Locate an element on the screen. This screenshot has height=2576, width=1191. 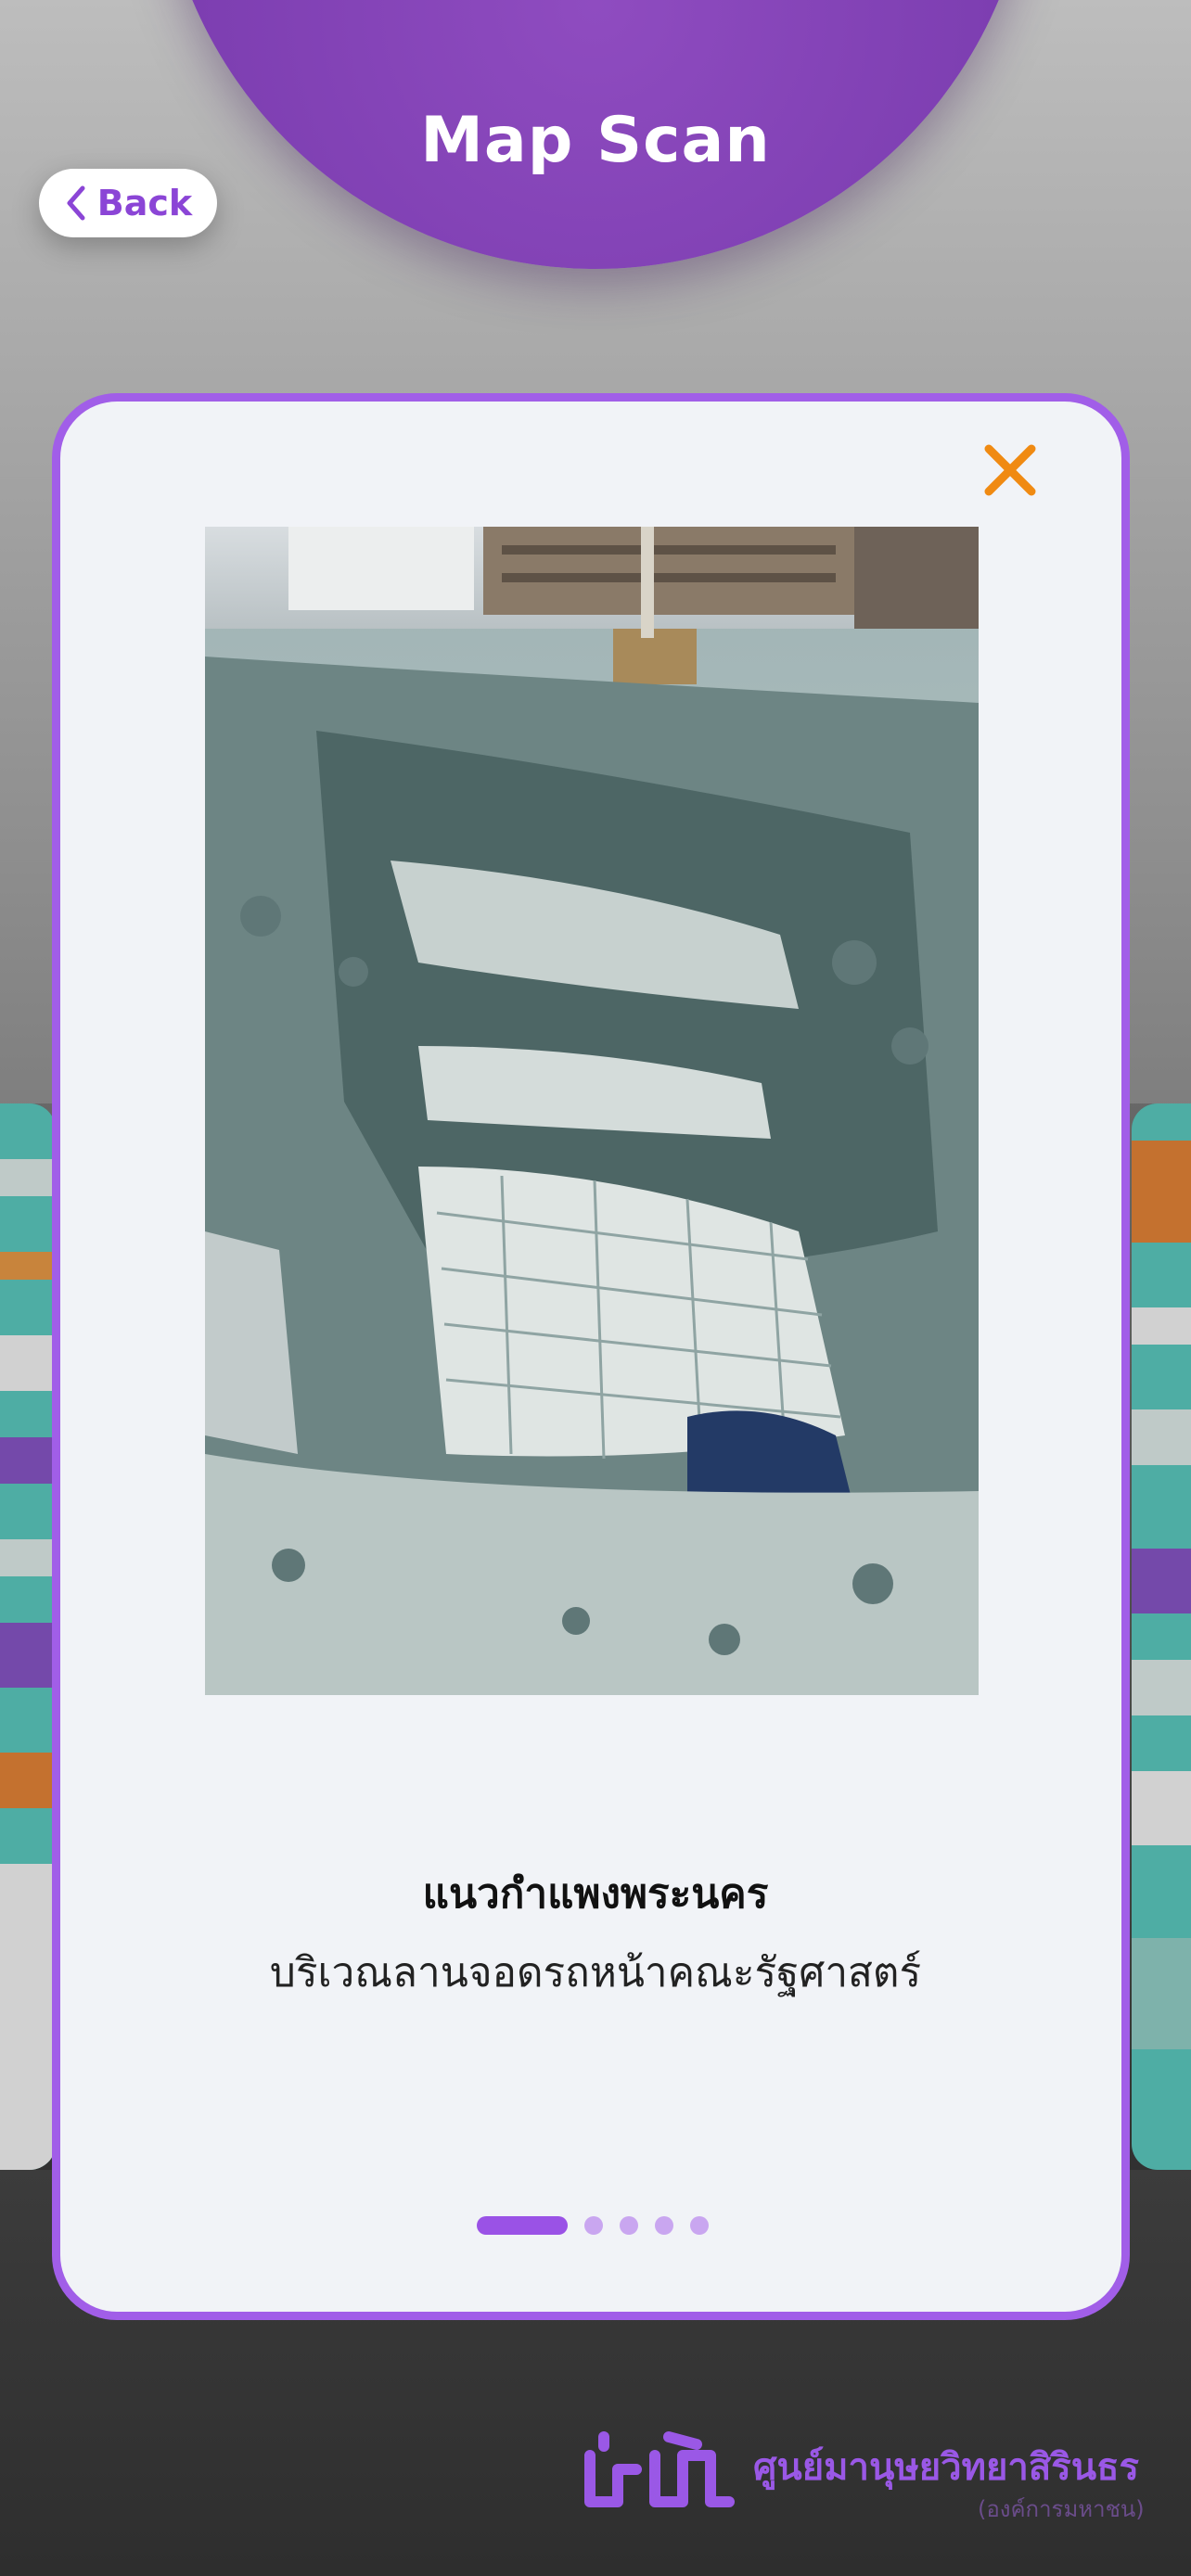
back-button: Back is located at coordinates (128, 203).